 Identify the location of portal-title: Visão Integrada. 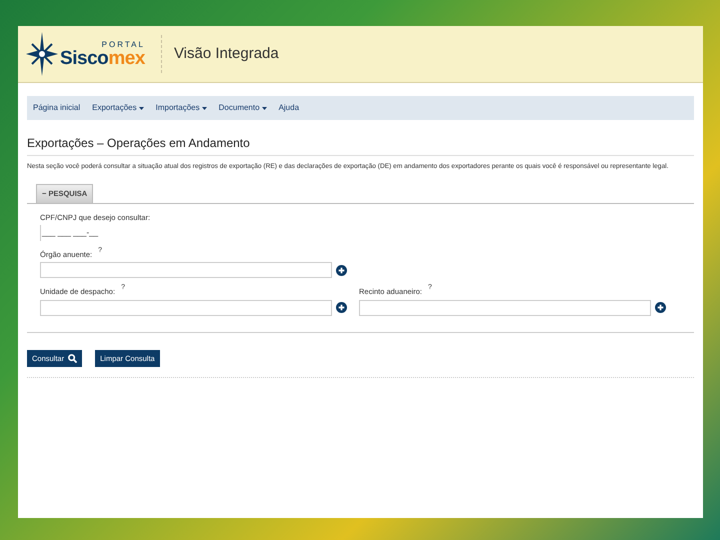
(226, 54).